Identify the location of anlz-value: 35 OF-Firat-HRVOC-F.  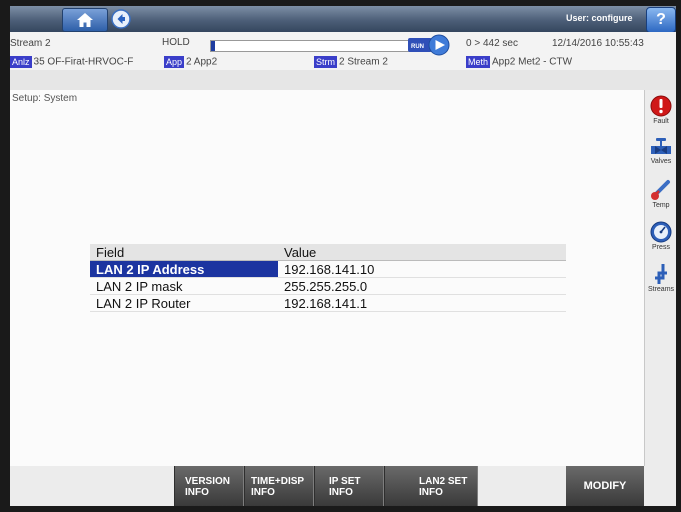
(83, 62).